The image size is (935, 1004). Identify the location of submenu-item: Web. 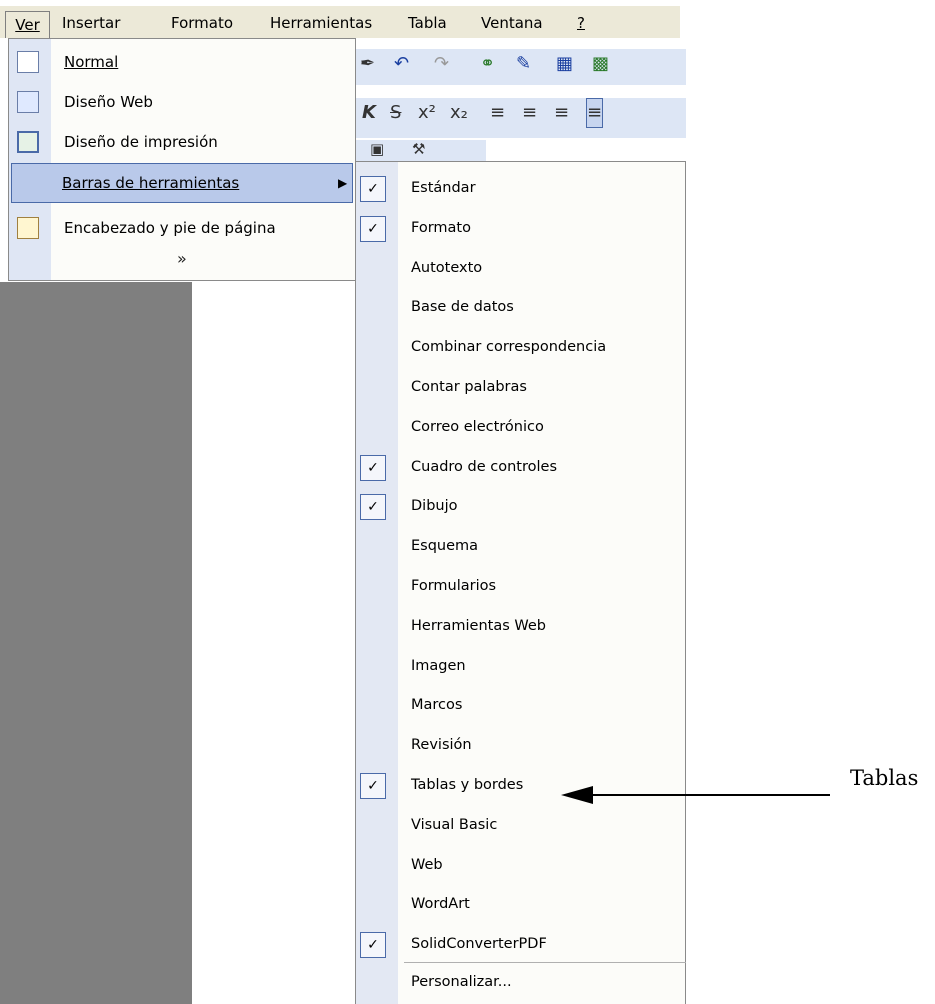
(521, 865).